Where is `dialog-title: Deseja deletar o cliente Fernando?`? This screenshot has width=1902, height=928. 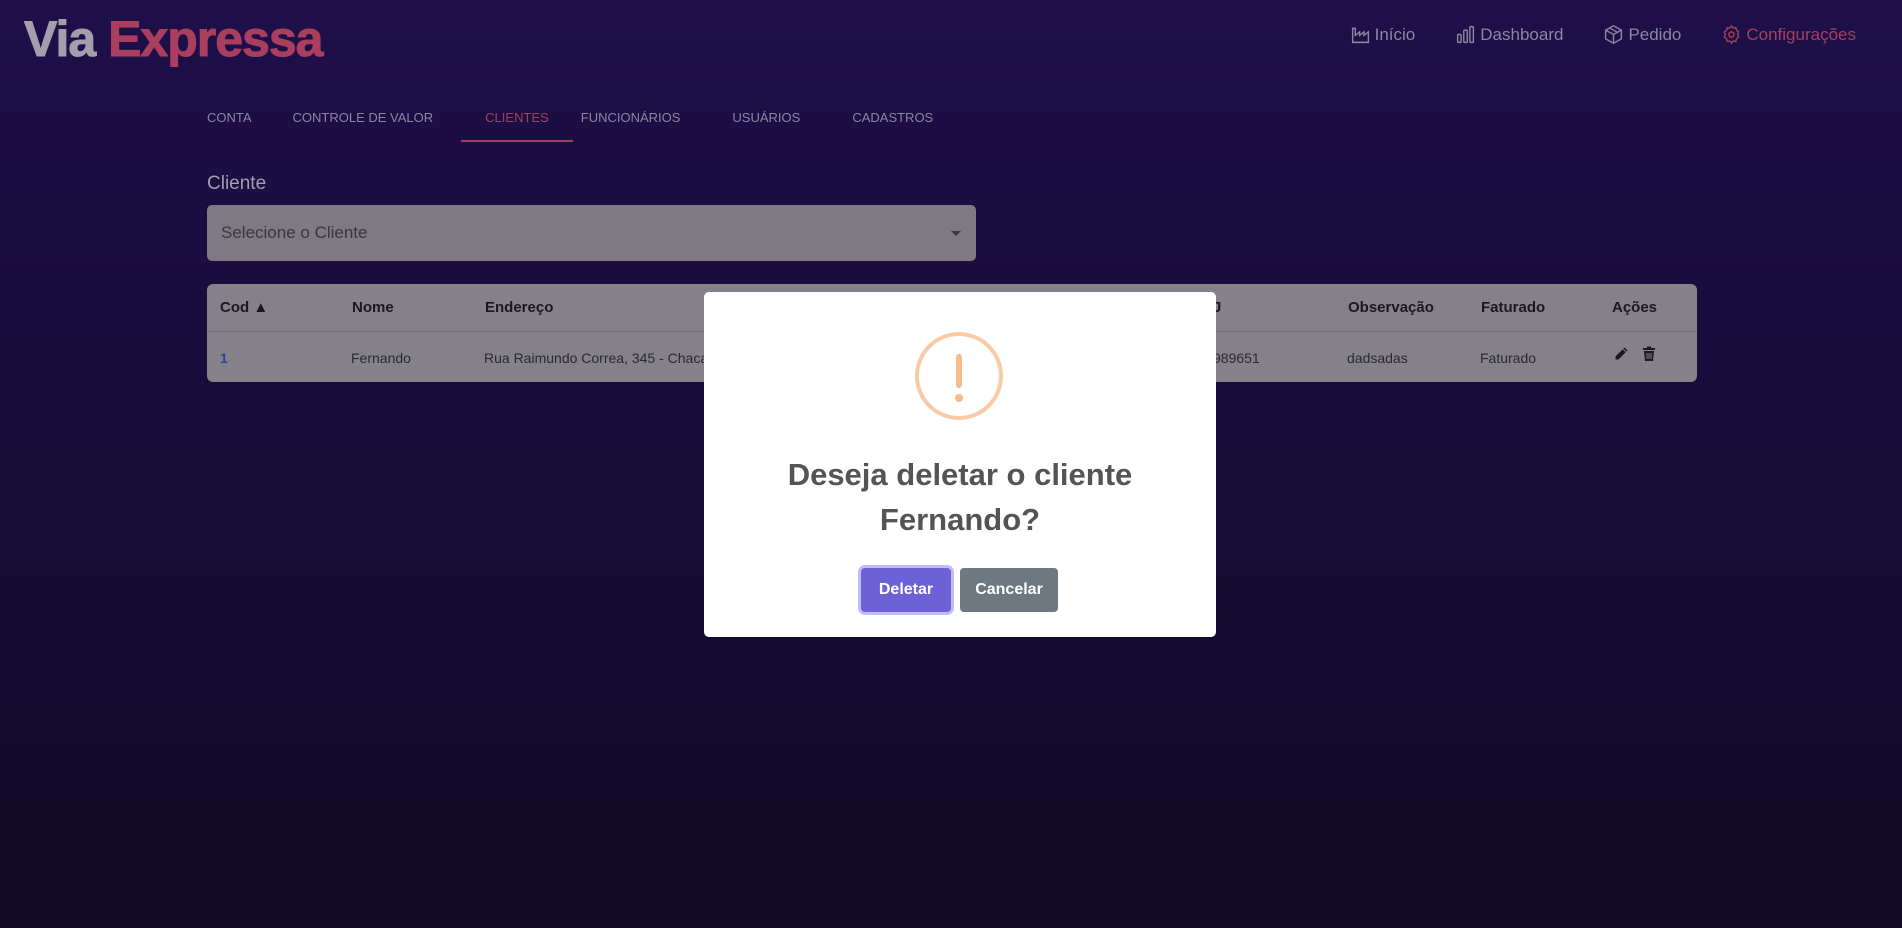 dialog-title: Deseja deletar o cliente Fernando? is located at coordinates (960, 497).